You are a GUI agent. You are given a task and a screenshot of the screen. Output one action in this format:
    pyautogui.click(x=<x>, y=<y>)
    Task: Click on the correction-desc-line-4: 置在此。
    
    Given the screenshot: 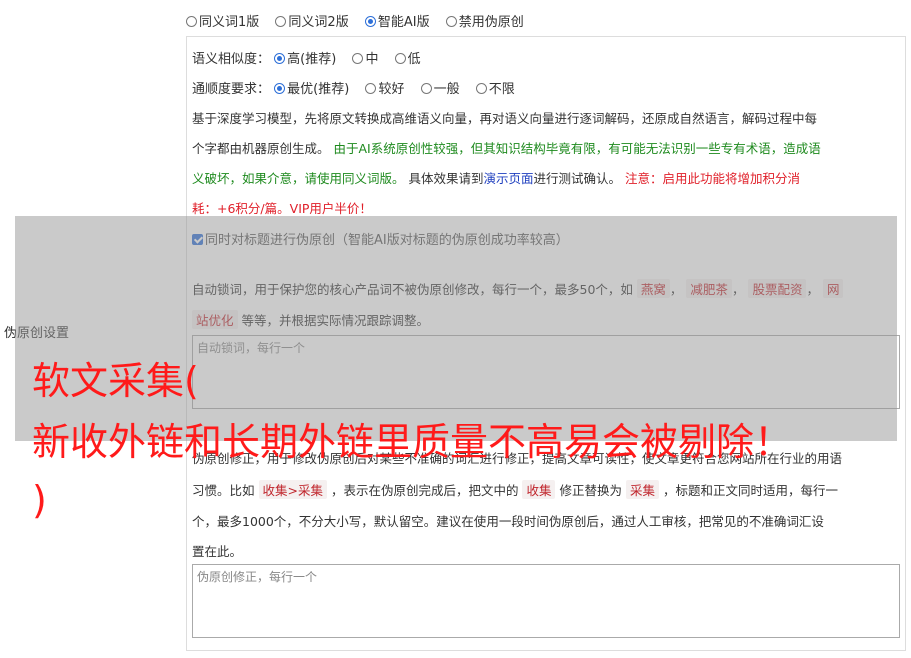 What is the action you would take?
    pyautogui.click(x=217, y=551)
    